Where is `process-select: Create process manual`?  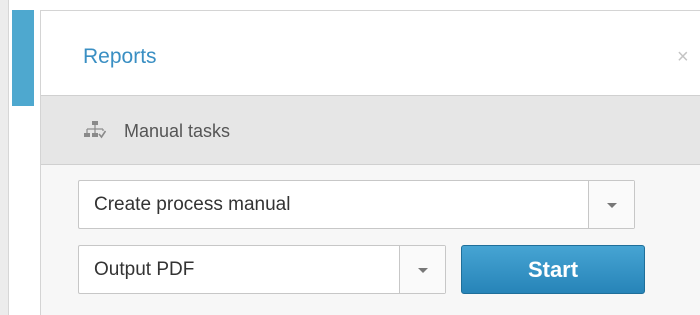 process-select: Create process manual is located at coordinates (356, 204).